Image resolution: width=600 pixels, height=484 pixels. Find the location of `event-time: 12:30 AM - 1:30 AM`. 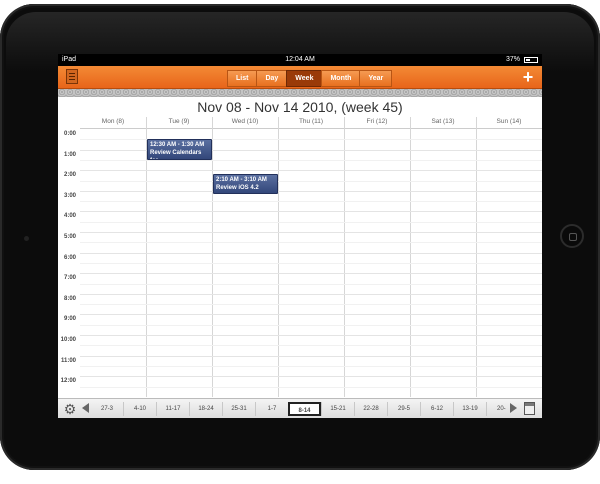

event-time: 12:30 AM - 1:30 AM is located at coordinates (177, 145).